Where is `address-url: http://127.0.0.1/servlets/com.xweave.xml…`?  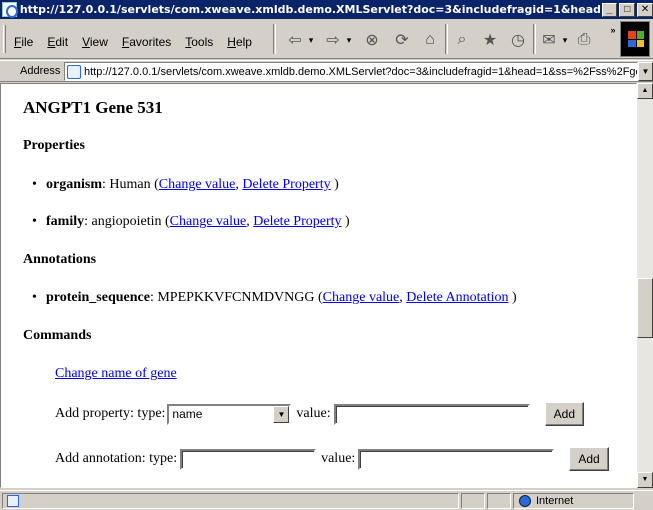 address-url: http://127.0.0.1/servlets/com.xweave.xml… is located at coordinates (360, 72).